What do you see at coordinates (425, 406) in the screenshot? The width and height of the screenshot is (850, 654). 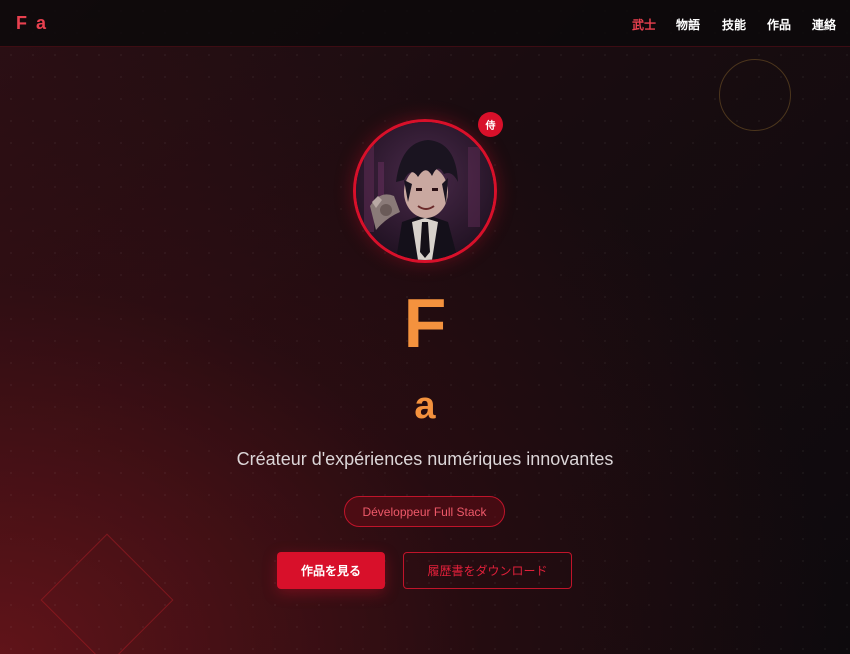 I see `hero-name-sub: a` at bounding box center [425, 406].